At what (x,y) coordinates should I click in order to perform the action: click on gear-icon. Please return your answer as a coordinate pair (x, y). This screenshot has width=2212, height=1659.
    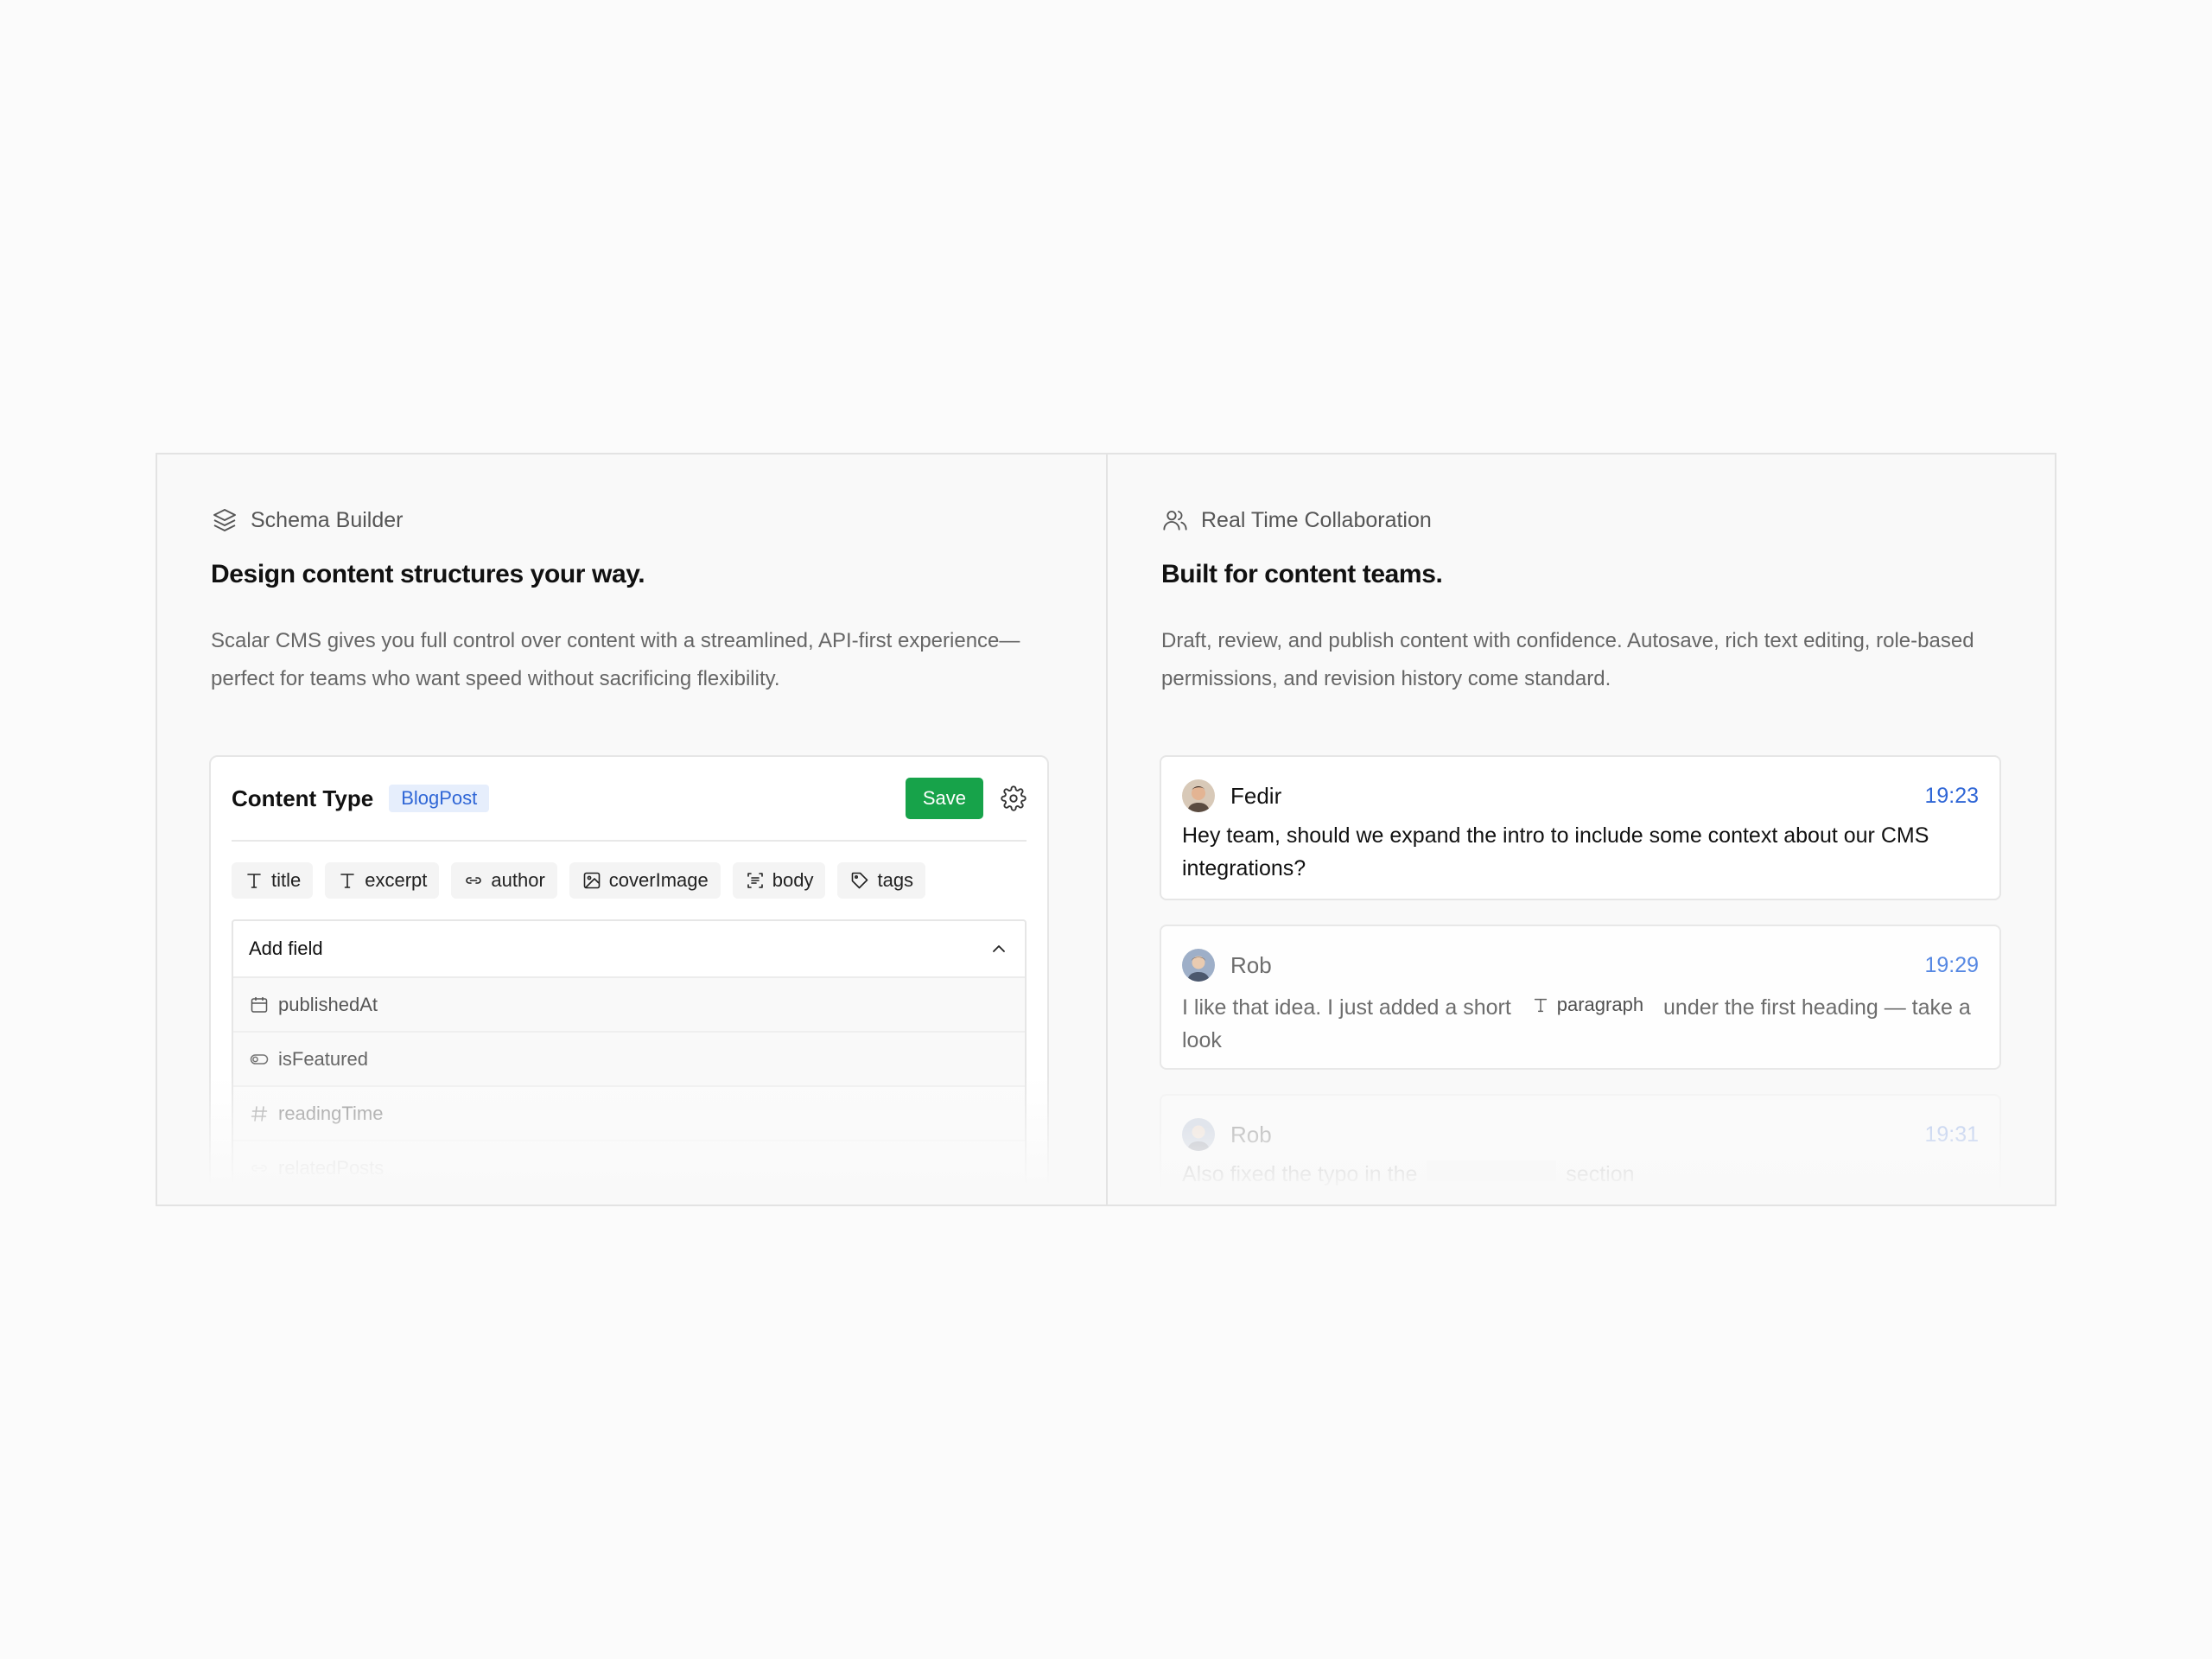
    Looking at the image, I should click on (1014, 798).